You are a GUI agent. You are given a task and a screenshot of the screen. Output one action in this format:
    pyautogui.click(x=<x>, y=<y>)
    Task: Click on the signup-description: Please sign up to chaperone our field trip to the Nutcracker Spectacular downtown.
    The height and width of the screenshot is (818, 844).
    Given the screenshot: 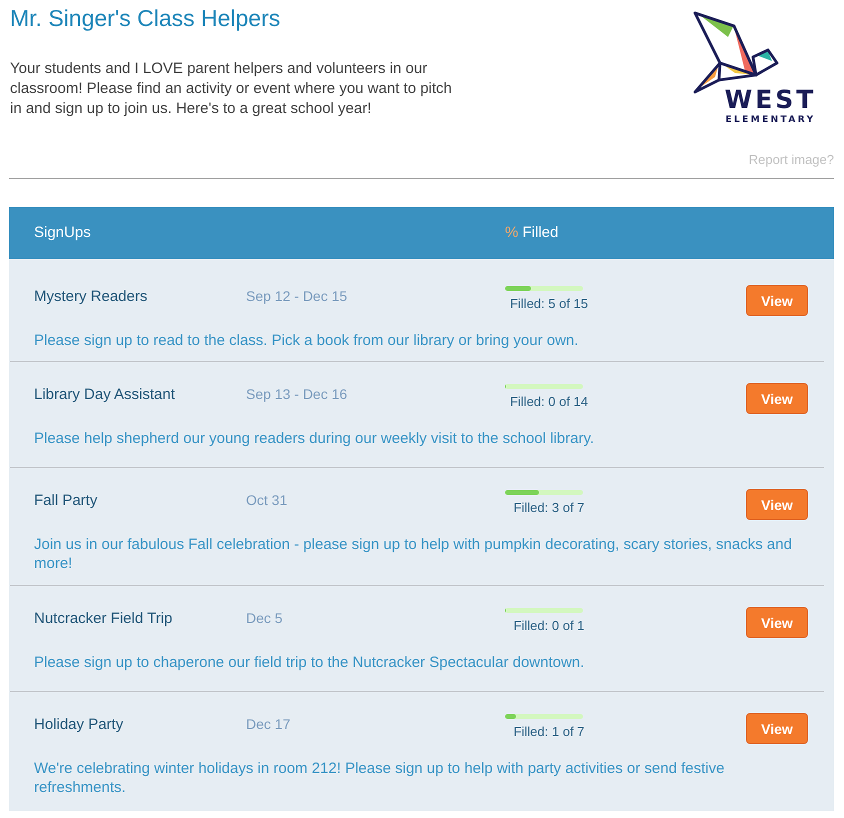 What is the action you would take?
    pyautogui.click(x=310, y=663)
    